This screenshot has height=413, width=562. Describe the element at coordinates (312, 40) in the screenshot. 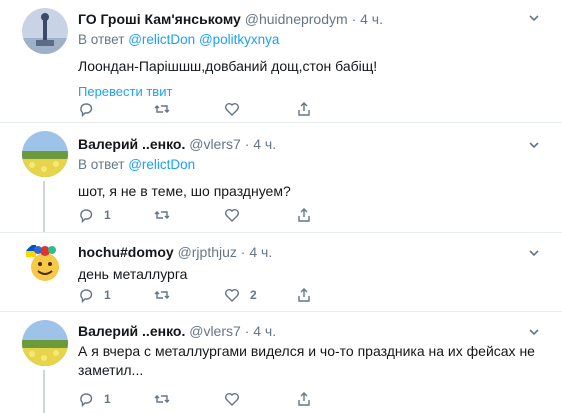

I see `reply-to: В ответ @relictDon @politkyxnya` at that location.